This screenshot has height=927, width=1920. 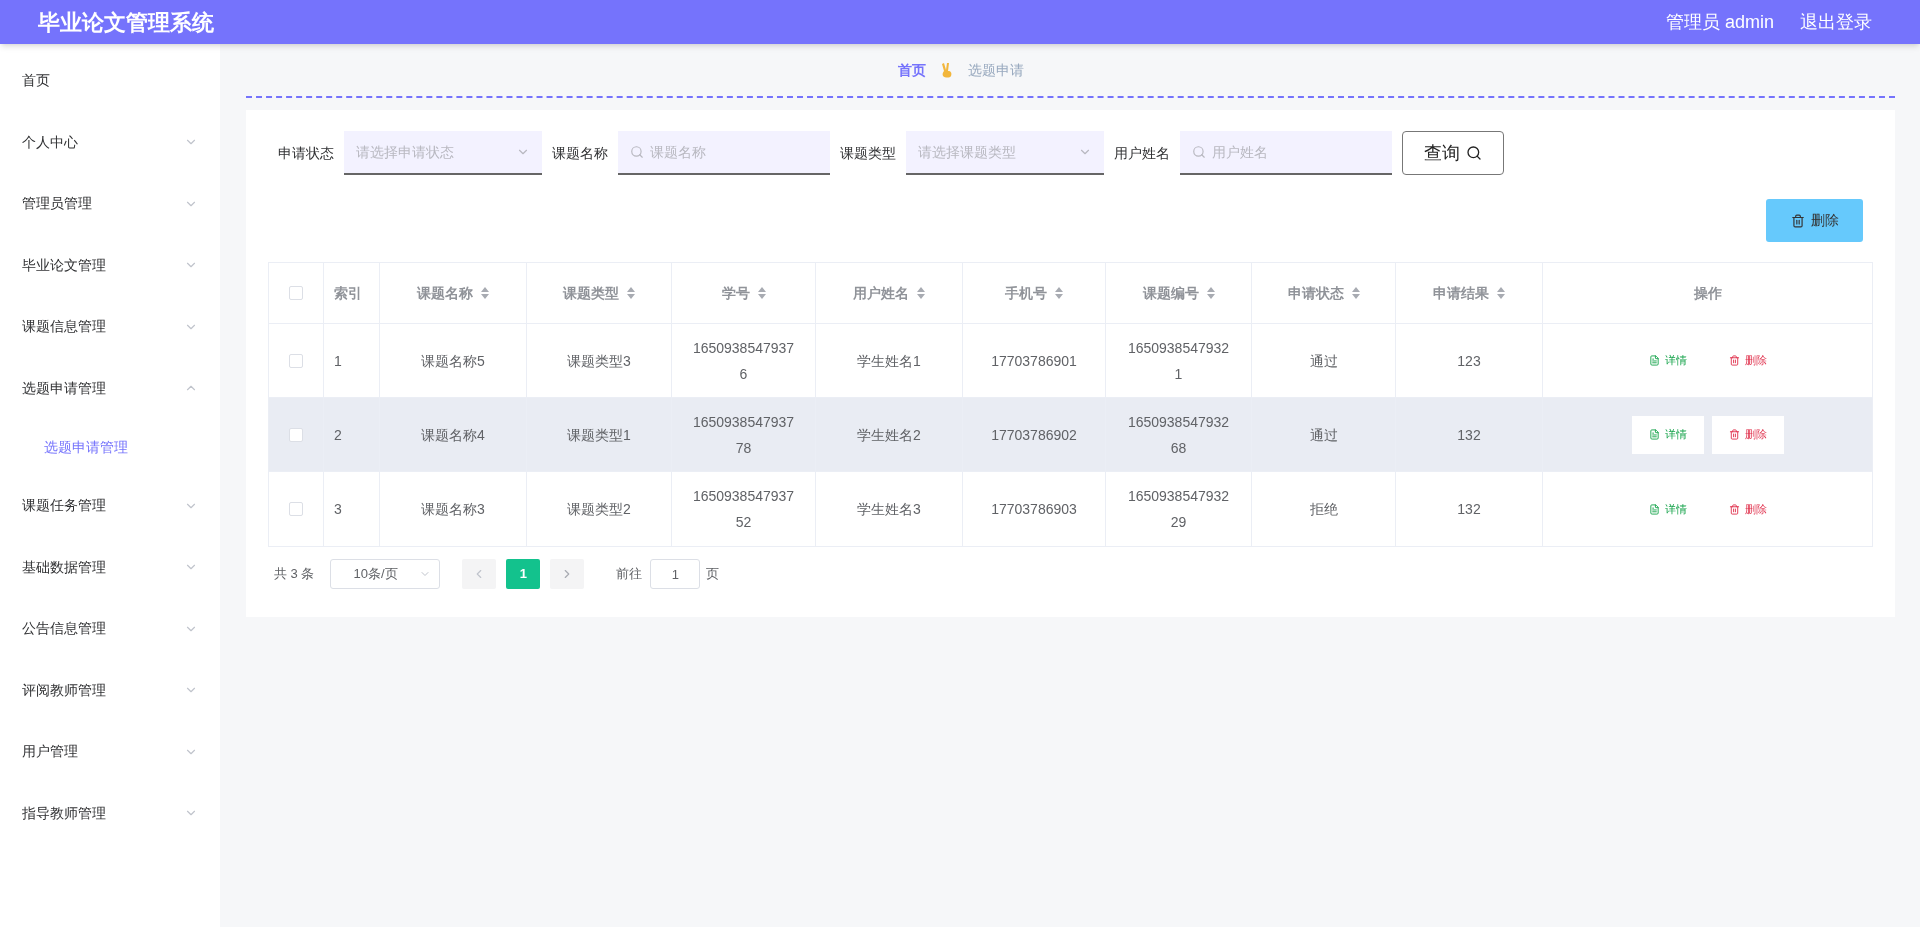 I want to click on table-cell-text: 课题名称4, so click(x=453, y=435).